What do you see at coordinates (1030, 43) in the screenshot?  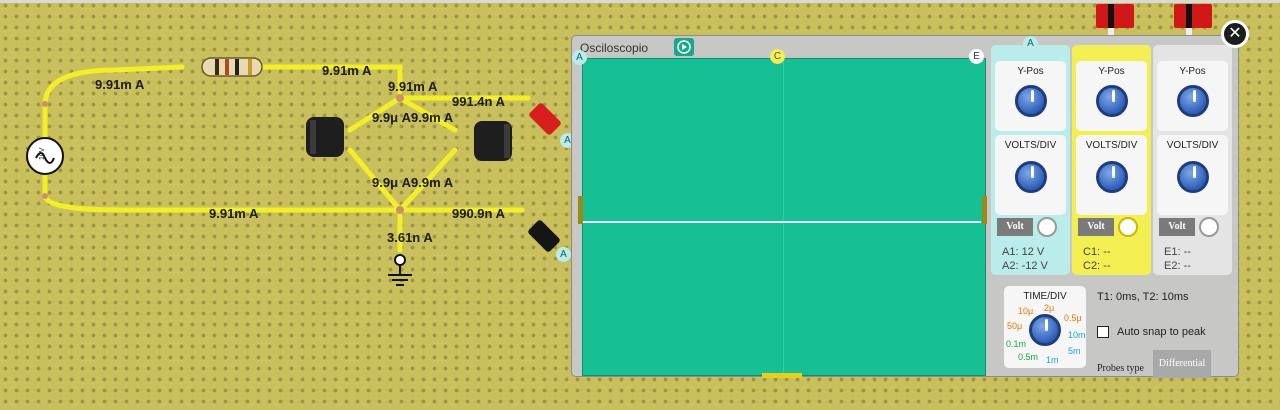 I see `channel-tag: A` at bounding box center [1030, 43].